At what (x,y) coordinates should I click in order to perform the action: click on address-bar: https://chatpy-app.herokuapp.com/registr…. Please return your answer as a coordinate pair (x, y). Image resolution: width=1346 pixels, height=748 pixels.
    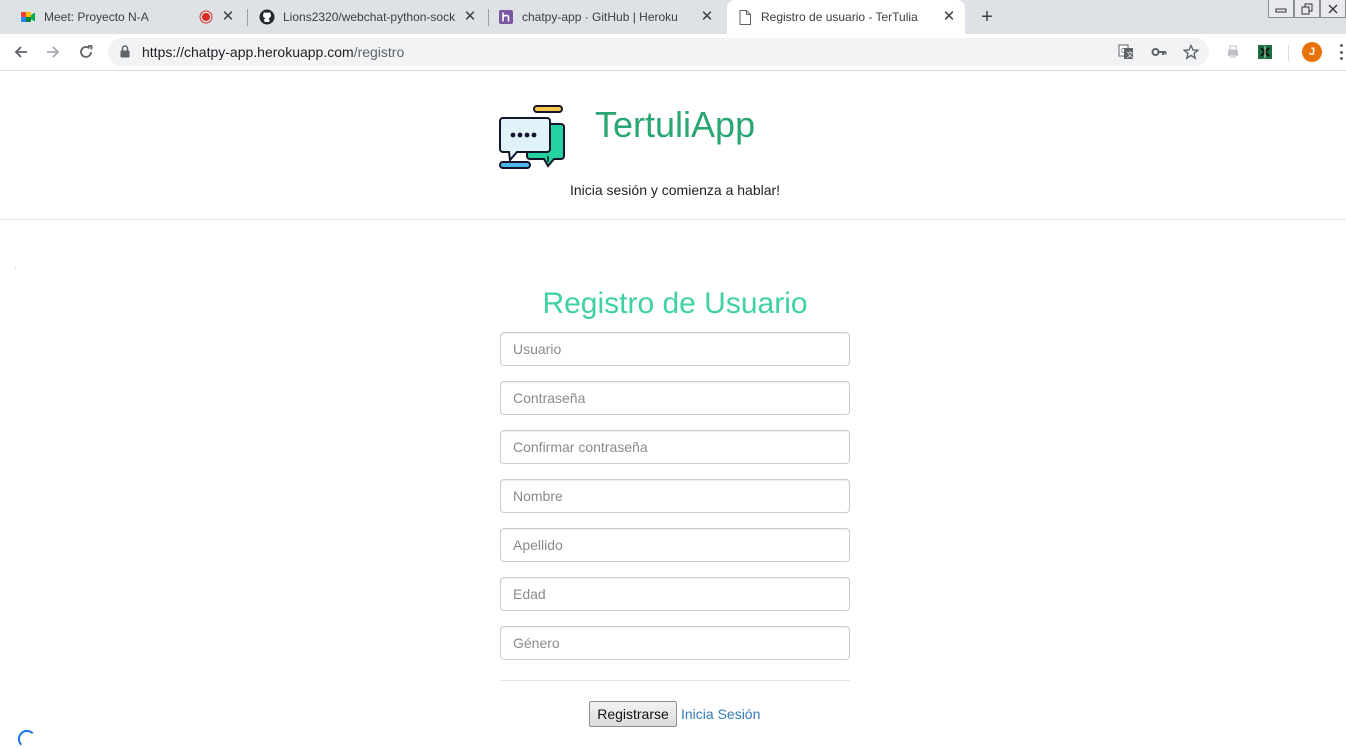
    Looking at the image, I should click on (658, 52).